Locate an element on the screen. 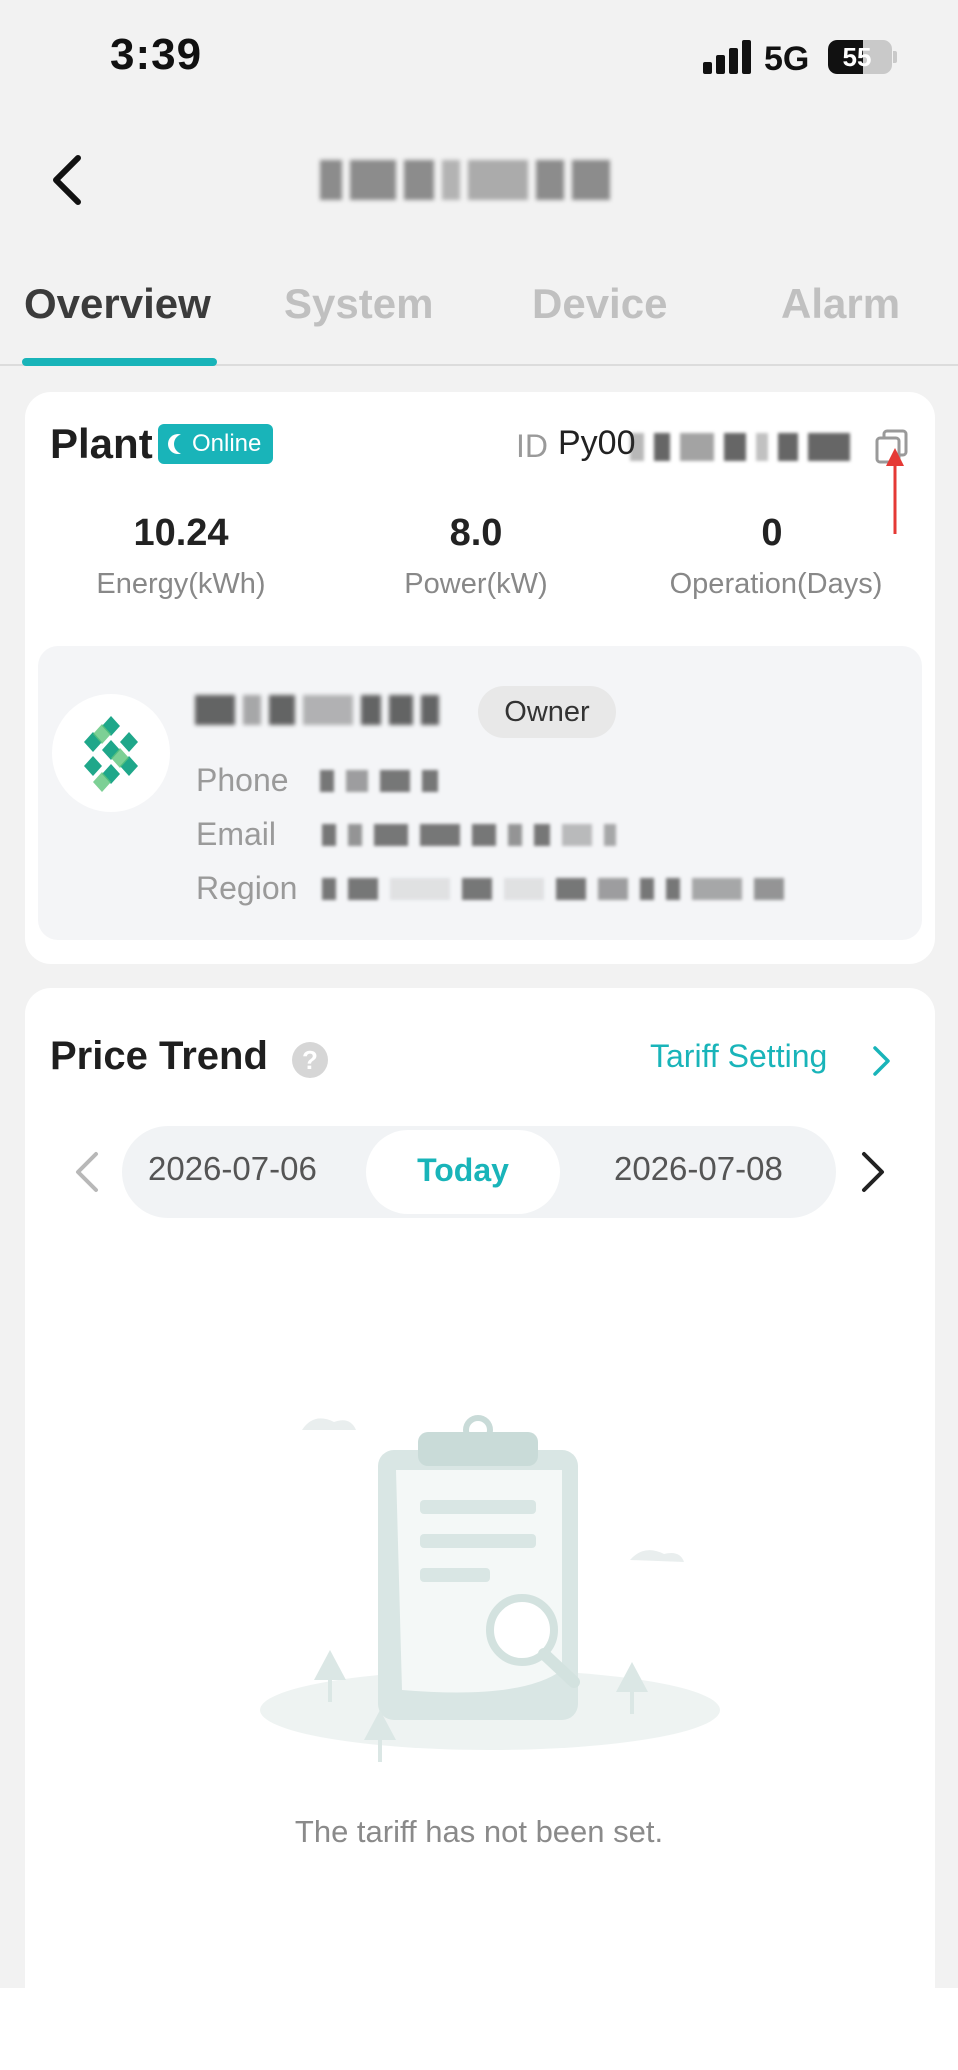 This screenshot has width=958, height=2070. tab-system: System is located at coordinates (358, 304).